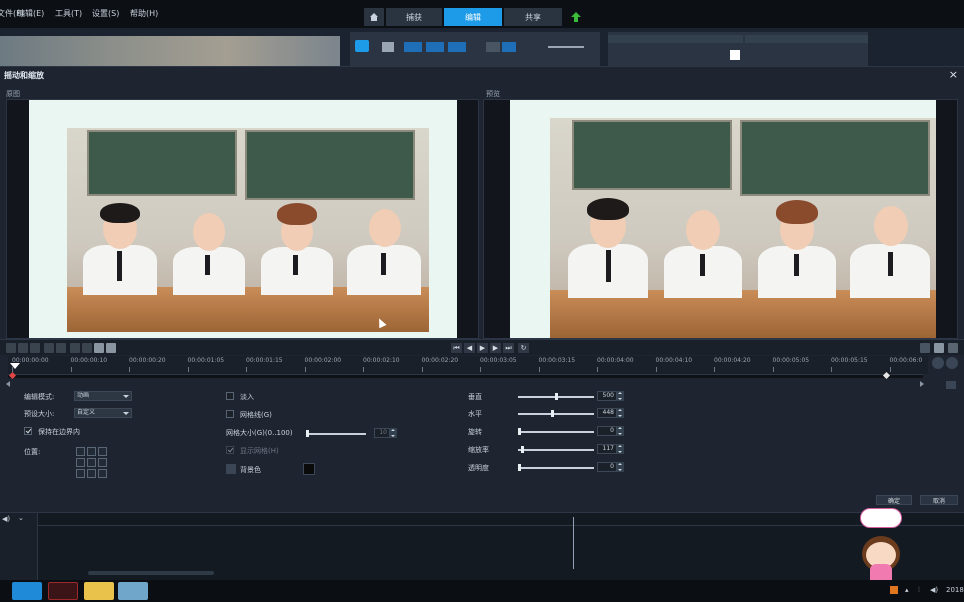 The width and height of the screenshot is (964, 602). What do you see at coordinates (523, 348) in the screenshot?
I see `repeat-icon: ↻` at bounding box center [523, 348].